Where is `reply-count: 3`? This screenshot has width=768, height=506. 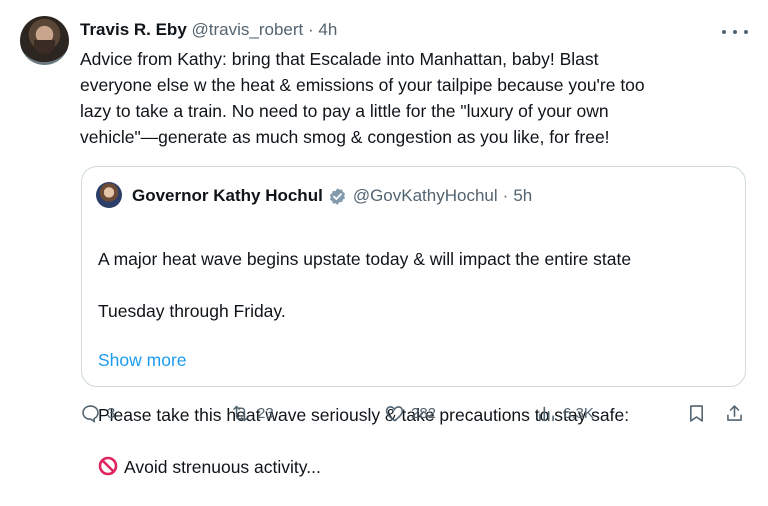
reply-count: 3 is located at coordinates (111, 413).